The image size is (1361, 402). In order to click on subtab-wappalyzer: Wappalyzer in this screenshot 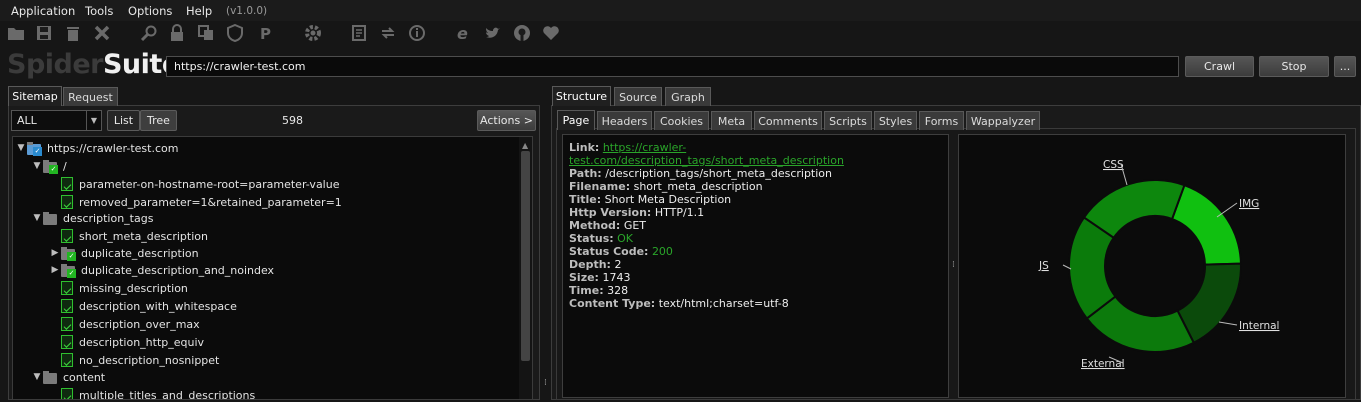, I will do `click(1003, 120)`.